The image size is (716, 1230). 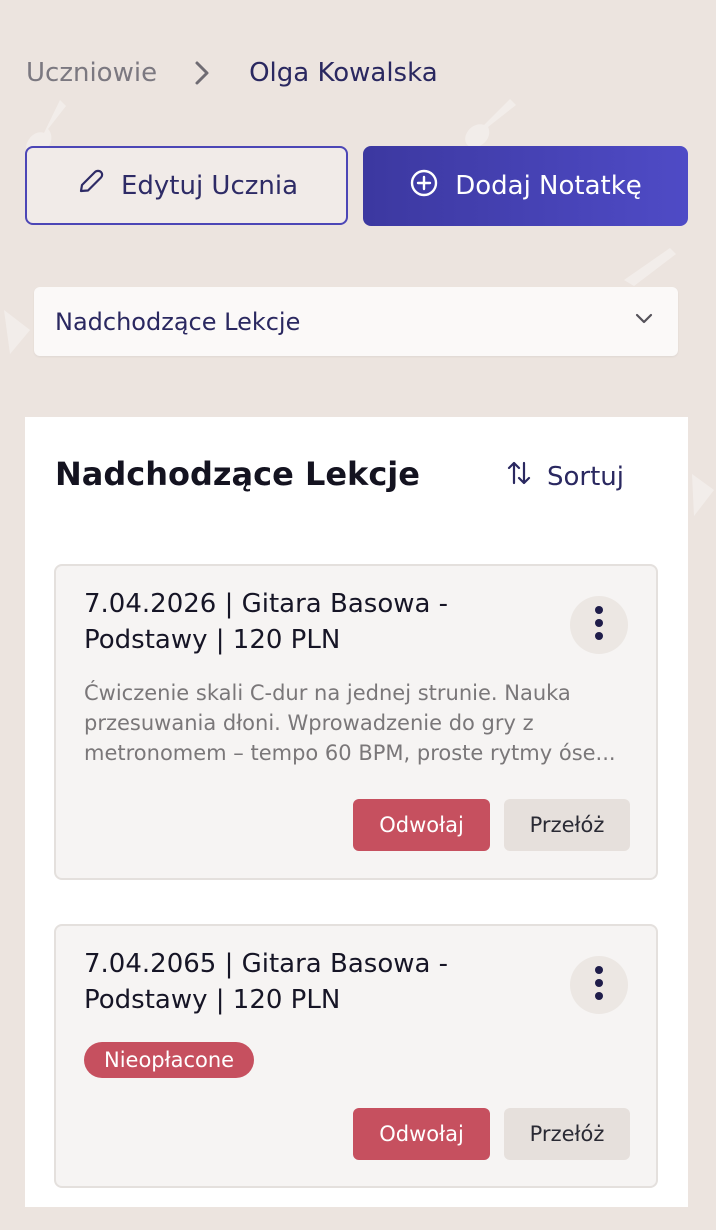 What do you see at coordinates (169, 1060) in the screenshot?
I see `unpaid-status-badge: Nieopłacone` at bounding box center [169, 1060].